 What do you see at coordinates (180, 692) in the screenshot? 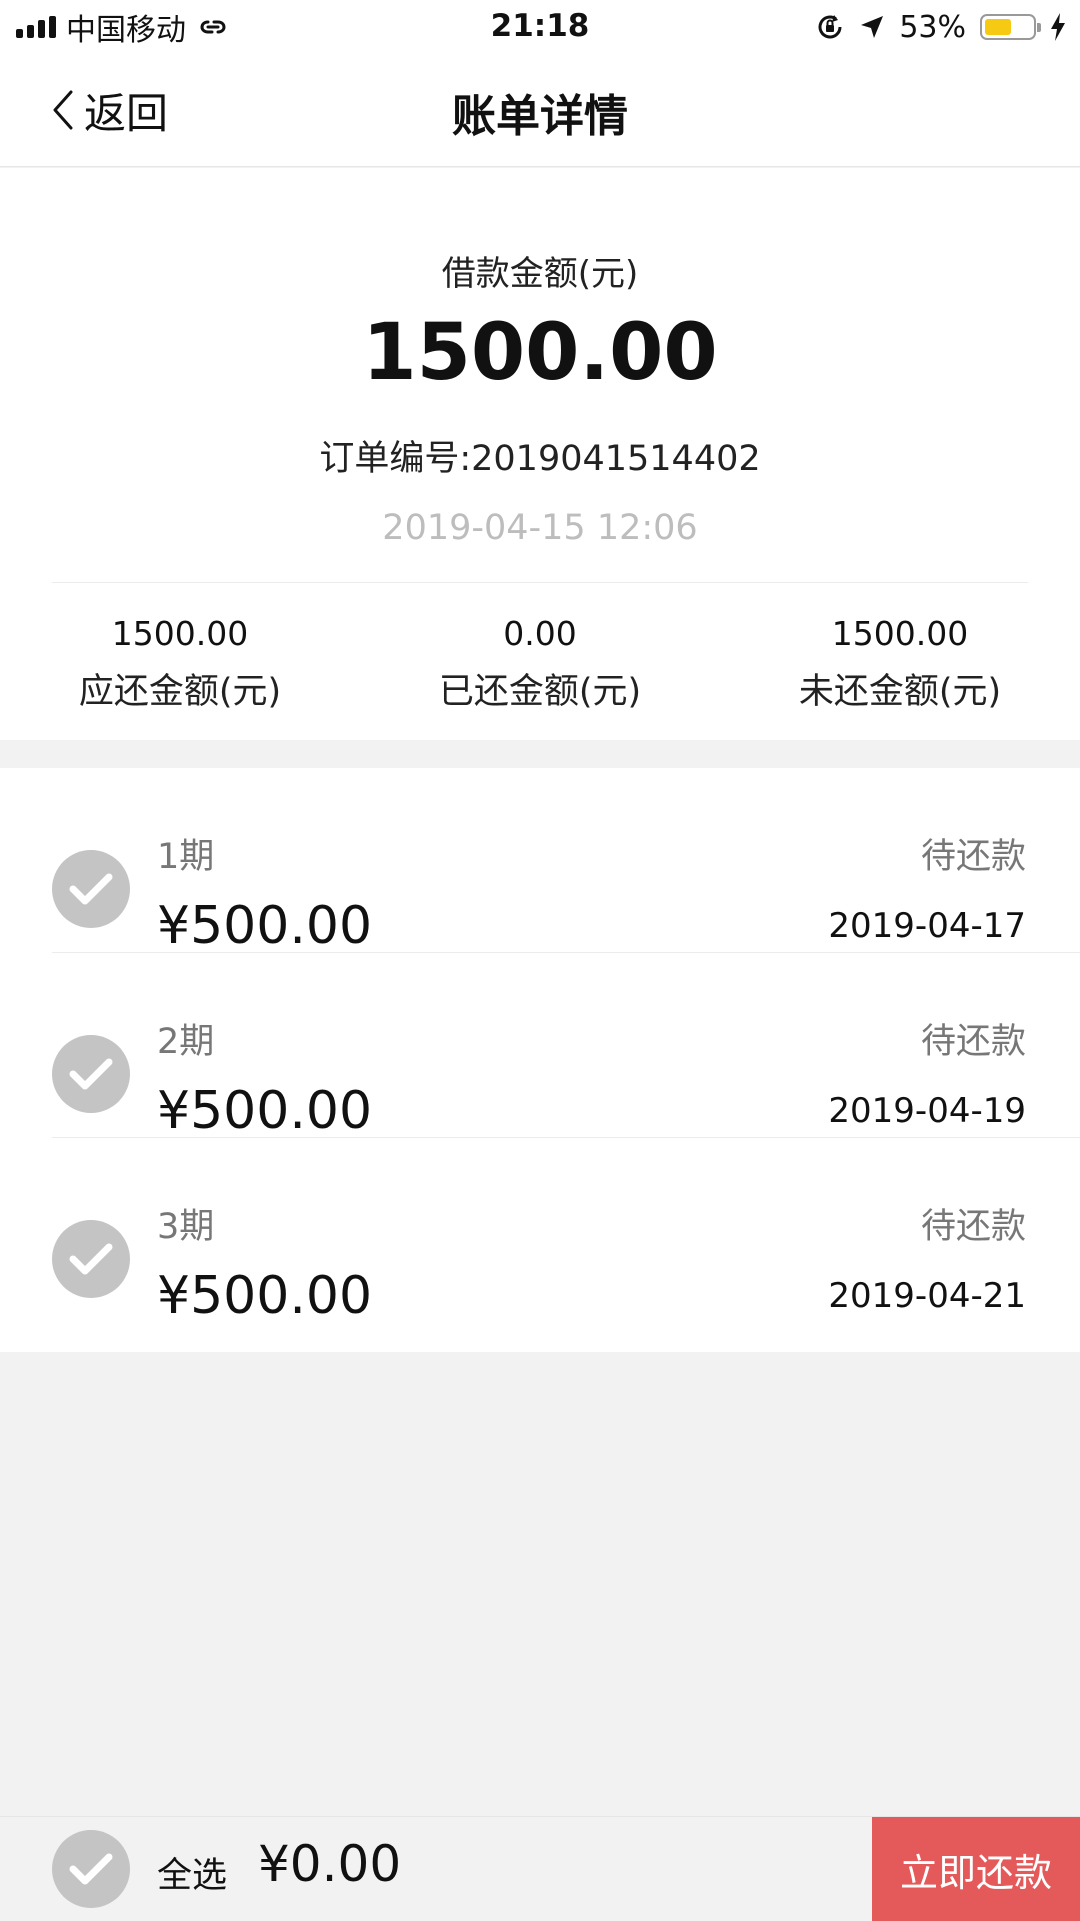
I see `stat-label: 应还金额(元)` at bounding box center [180, 692].